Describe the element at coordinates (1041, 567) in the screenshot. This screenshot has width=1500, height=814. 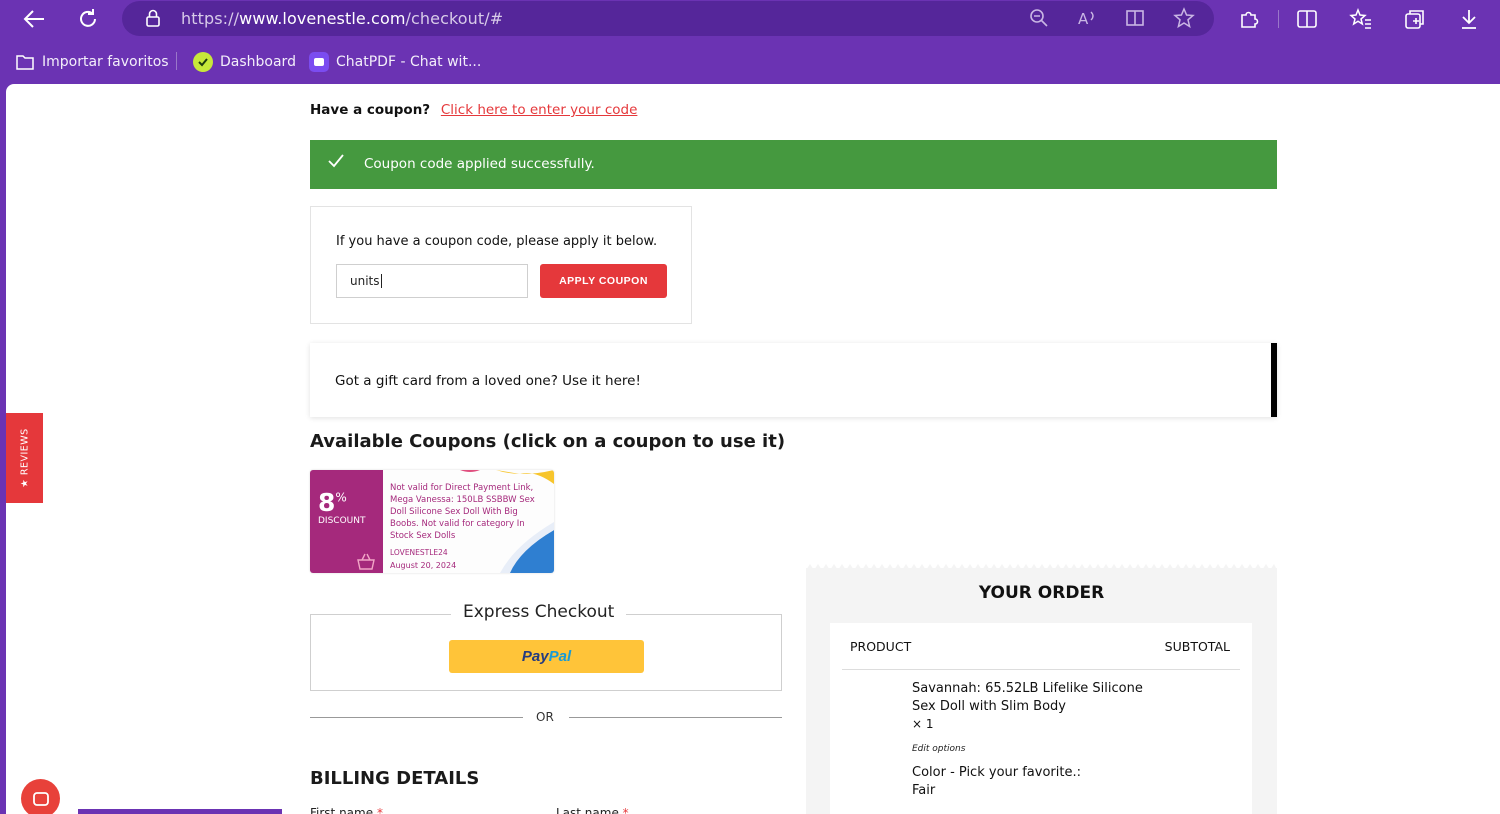
I see `order-zigzag-edge` at that location.